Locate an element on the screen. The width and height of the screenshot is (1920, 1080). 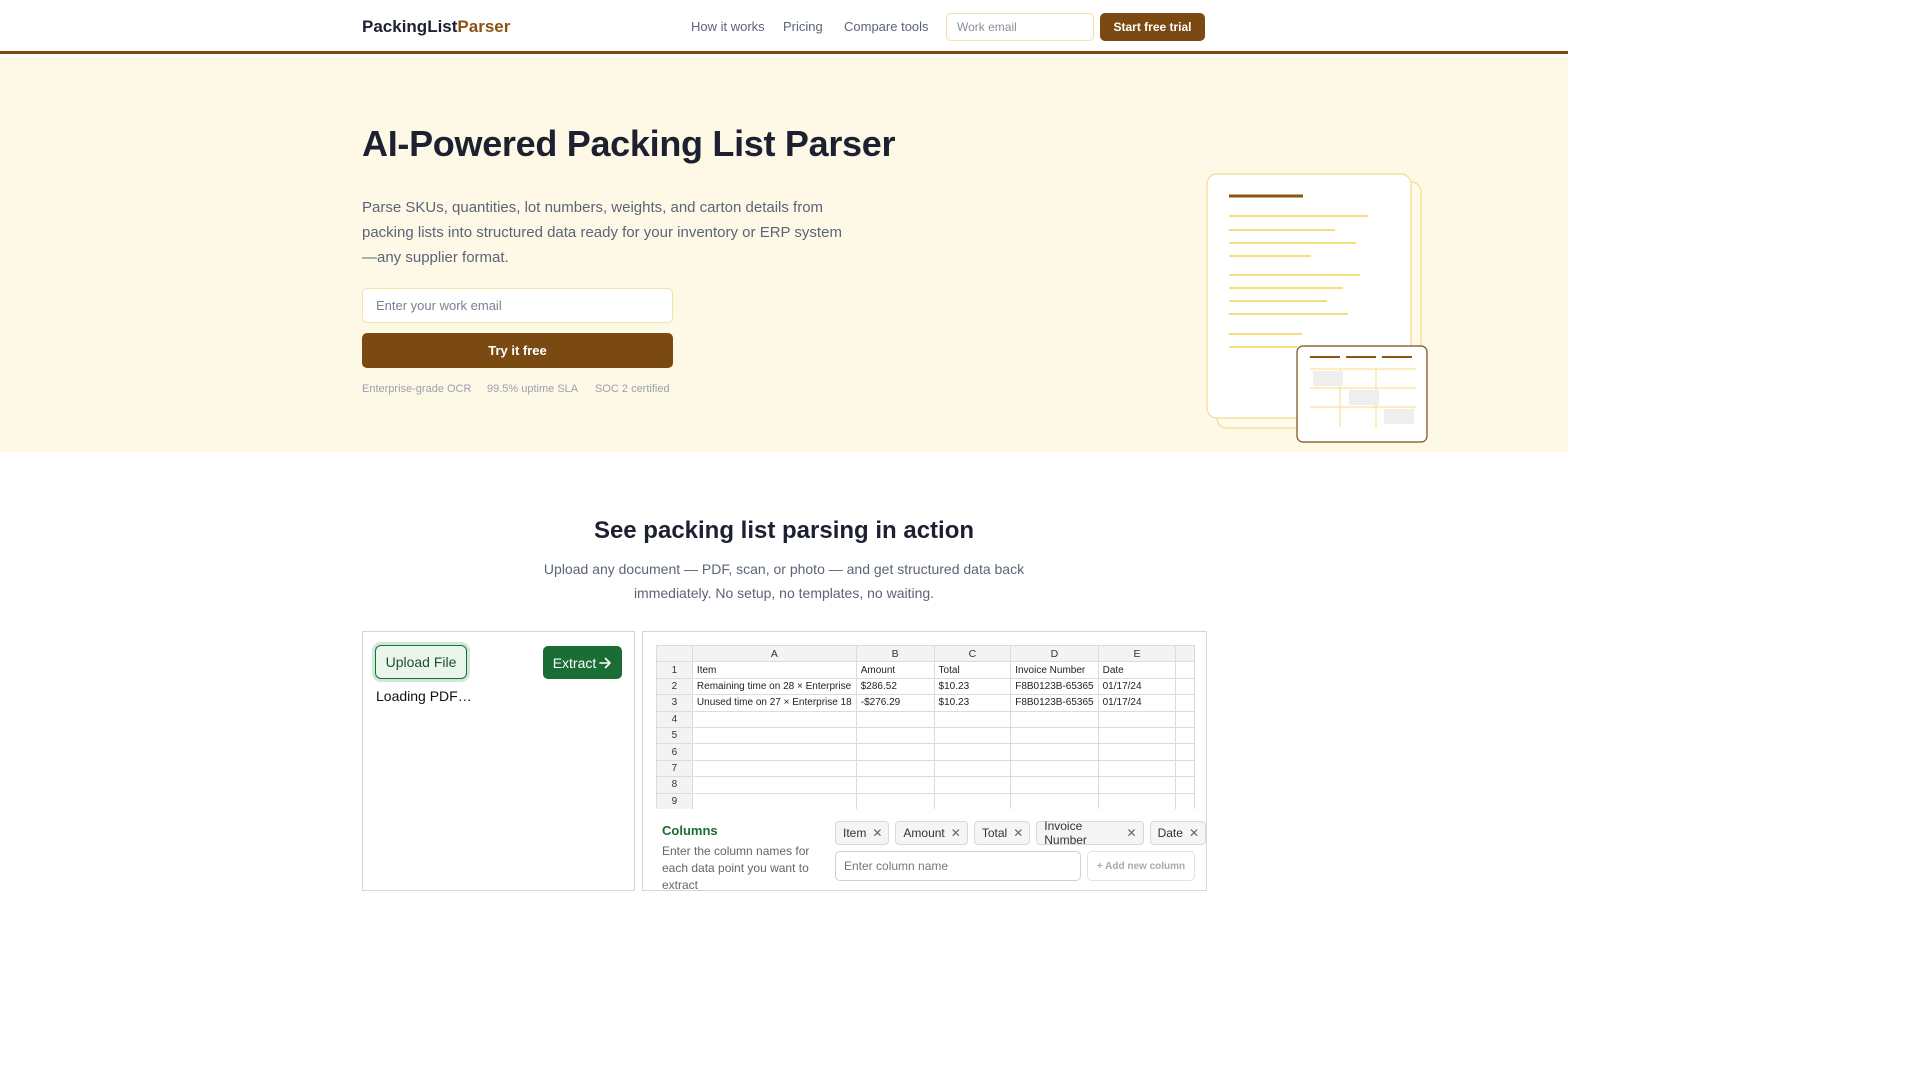
extract-button: Extract is located at coordinates (582, 662).